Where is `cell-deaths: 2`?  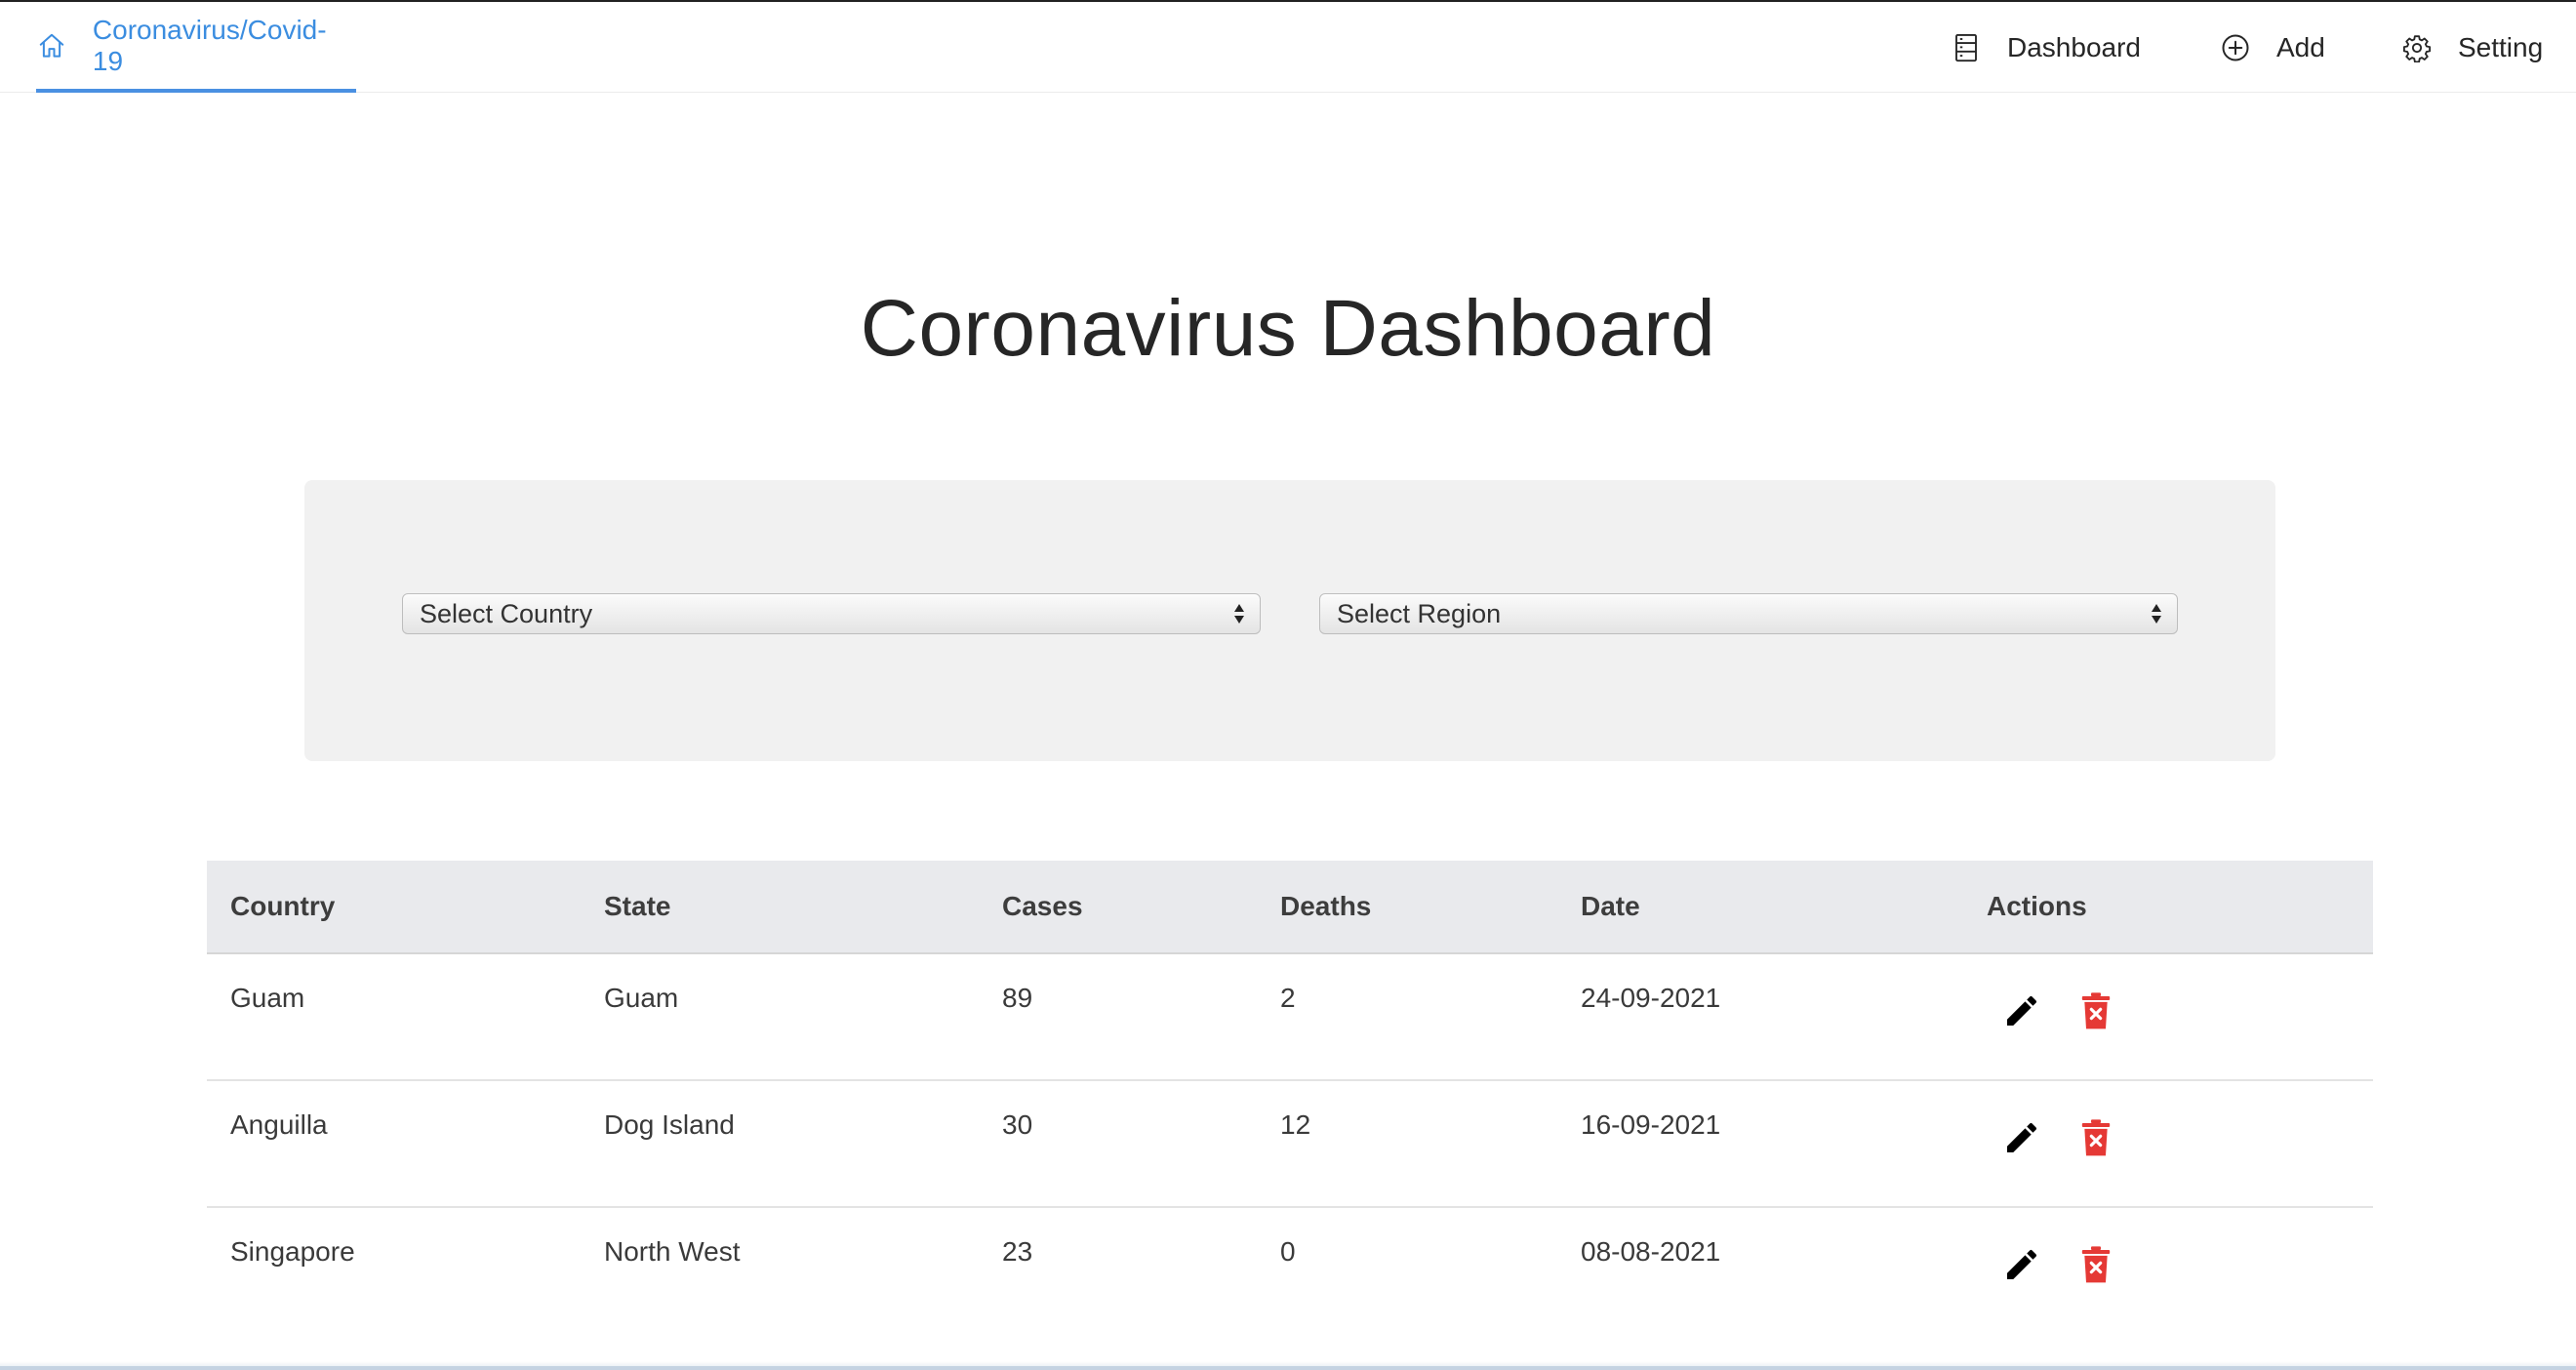
cell-deaths: 2 is located at coordinates (1288, 998).